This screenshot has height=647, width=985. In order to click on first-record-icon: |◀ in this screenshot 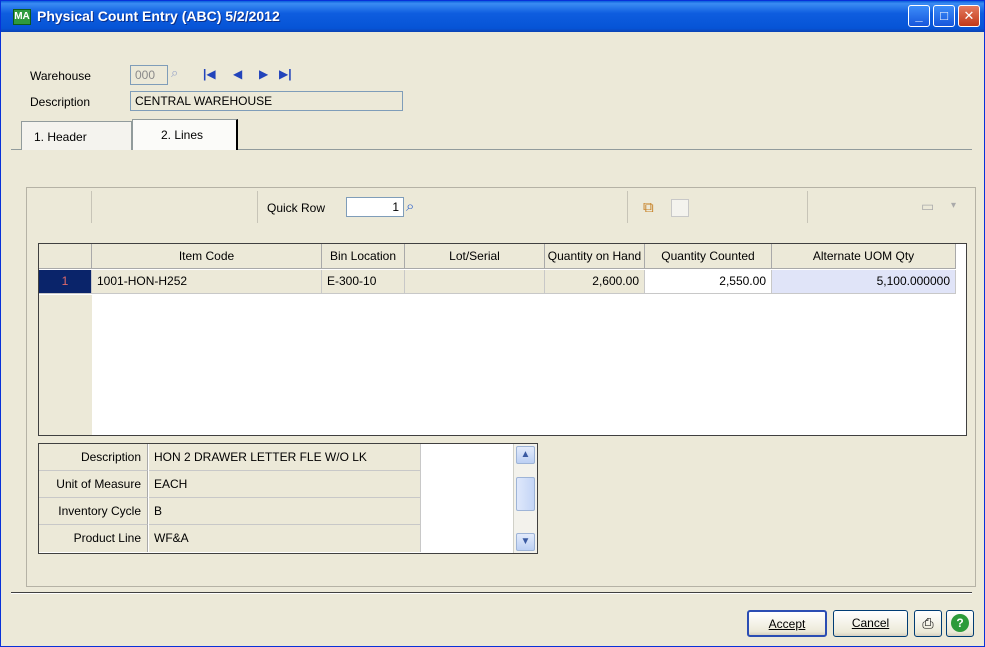, I will do `click(209, 74)`.